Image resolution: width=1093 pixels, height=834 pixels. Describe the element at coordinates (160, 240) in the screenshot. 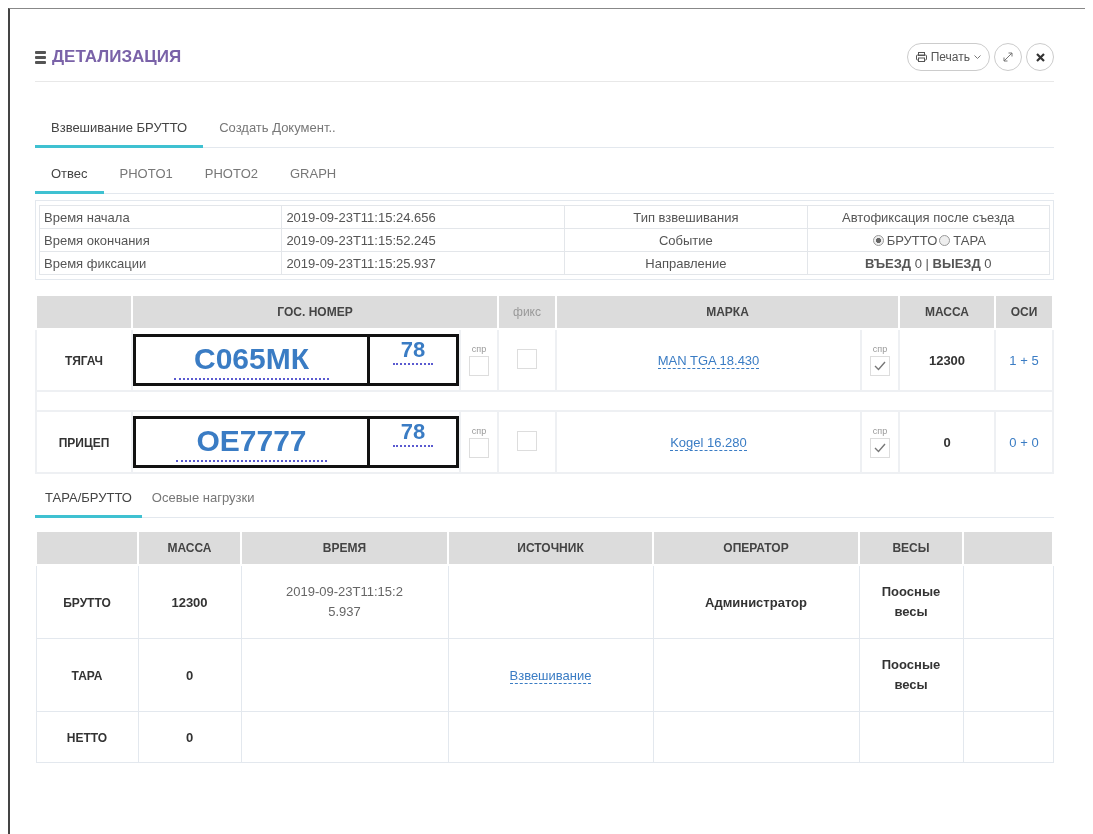

I see `table-cell: Время окончания` at that location.